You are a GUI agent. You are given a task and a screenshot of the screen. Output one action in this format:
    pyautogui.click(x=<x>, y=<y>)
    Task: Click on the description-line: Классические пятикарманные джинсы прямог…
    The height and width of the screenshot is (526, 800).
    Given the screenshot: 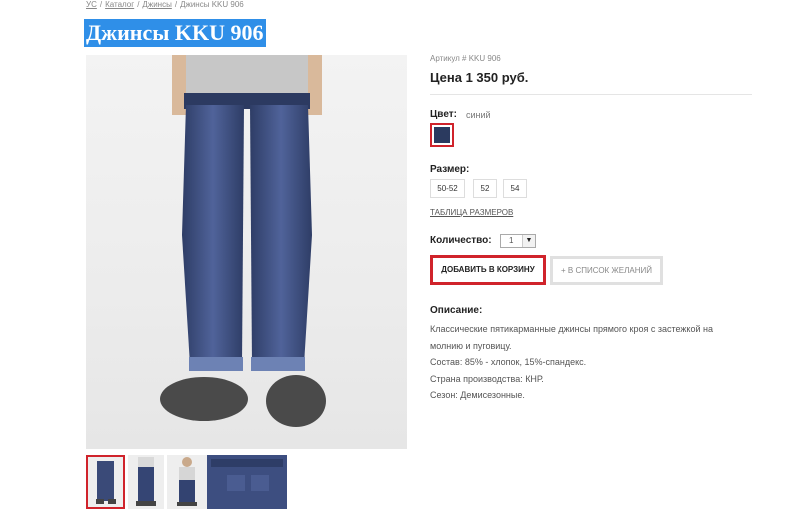 What is the action you would take?
    pyautogui.click(x=571, y=329)
    